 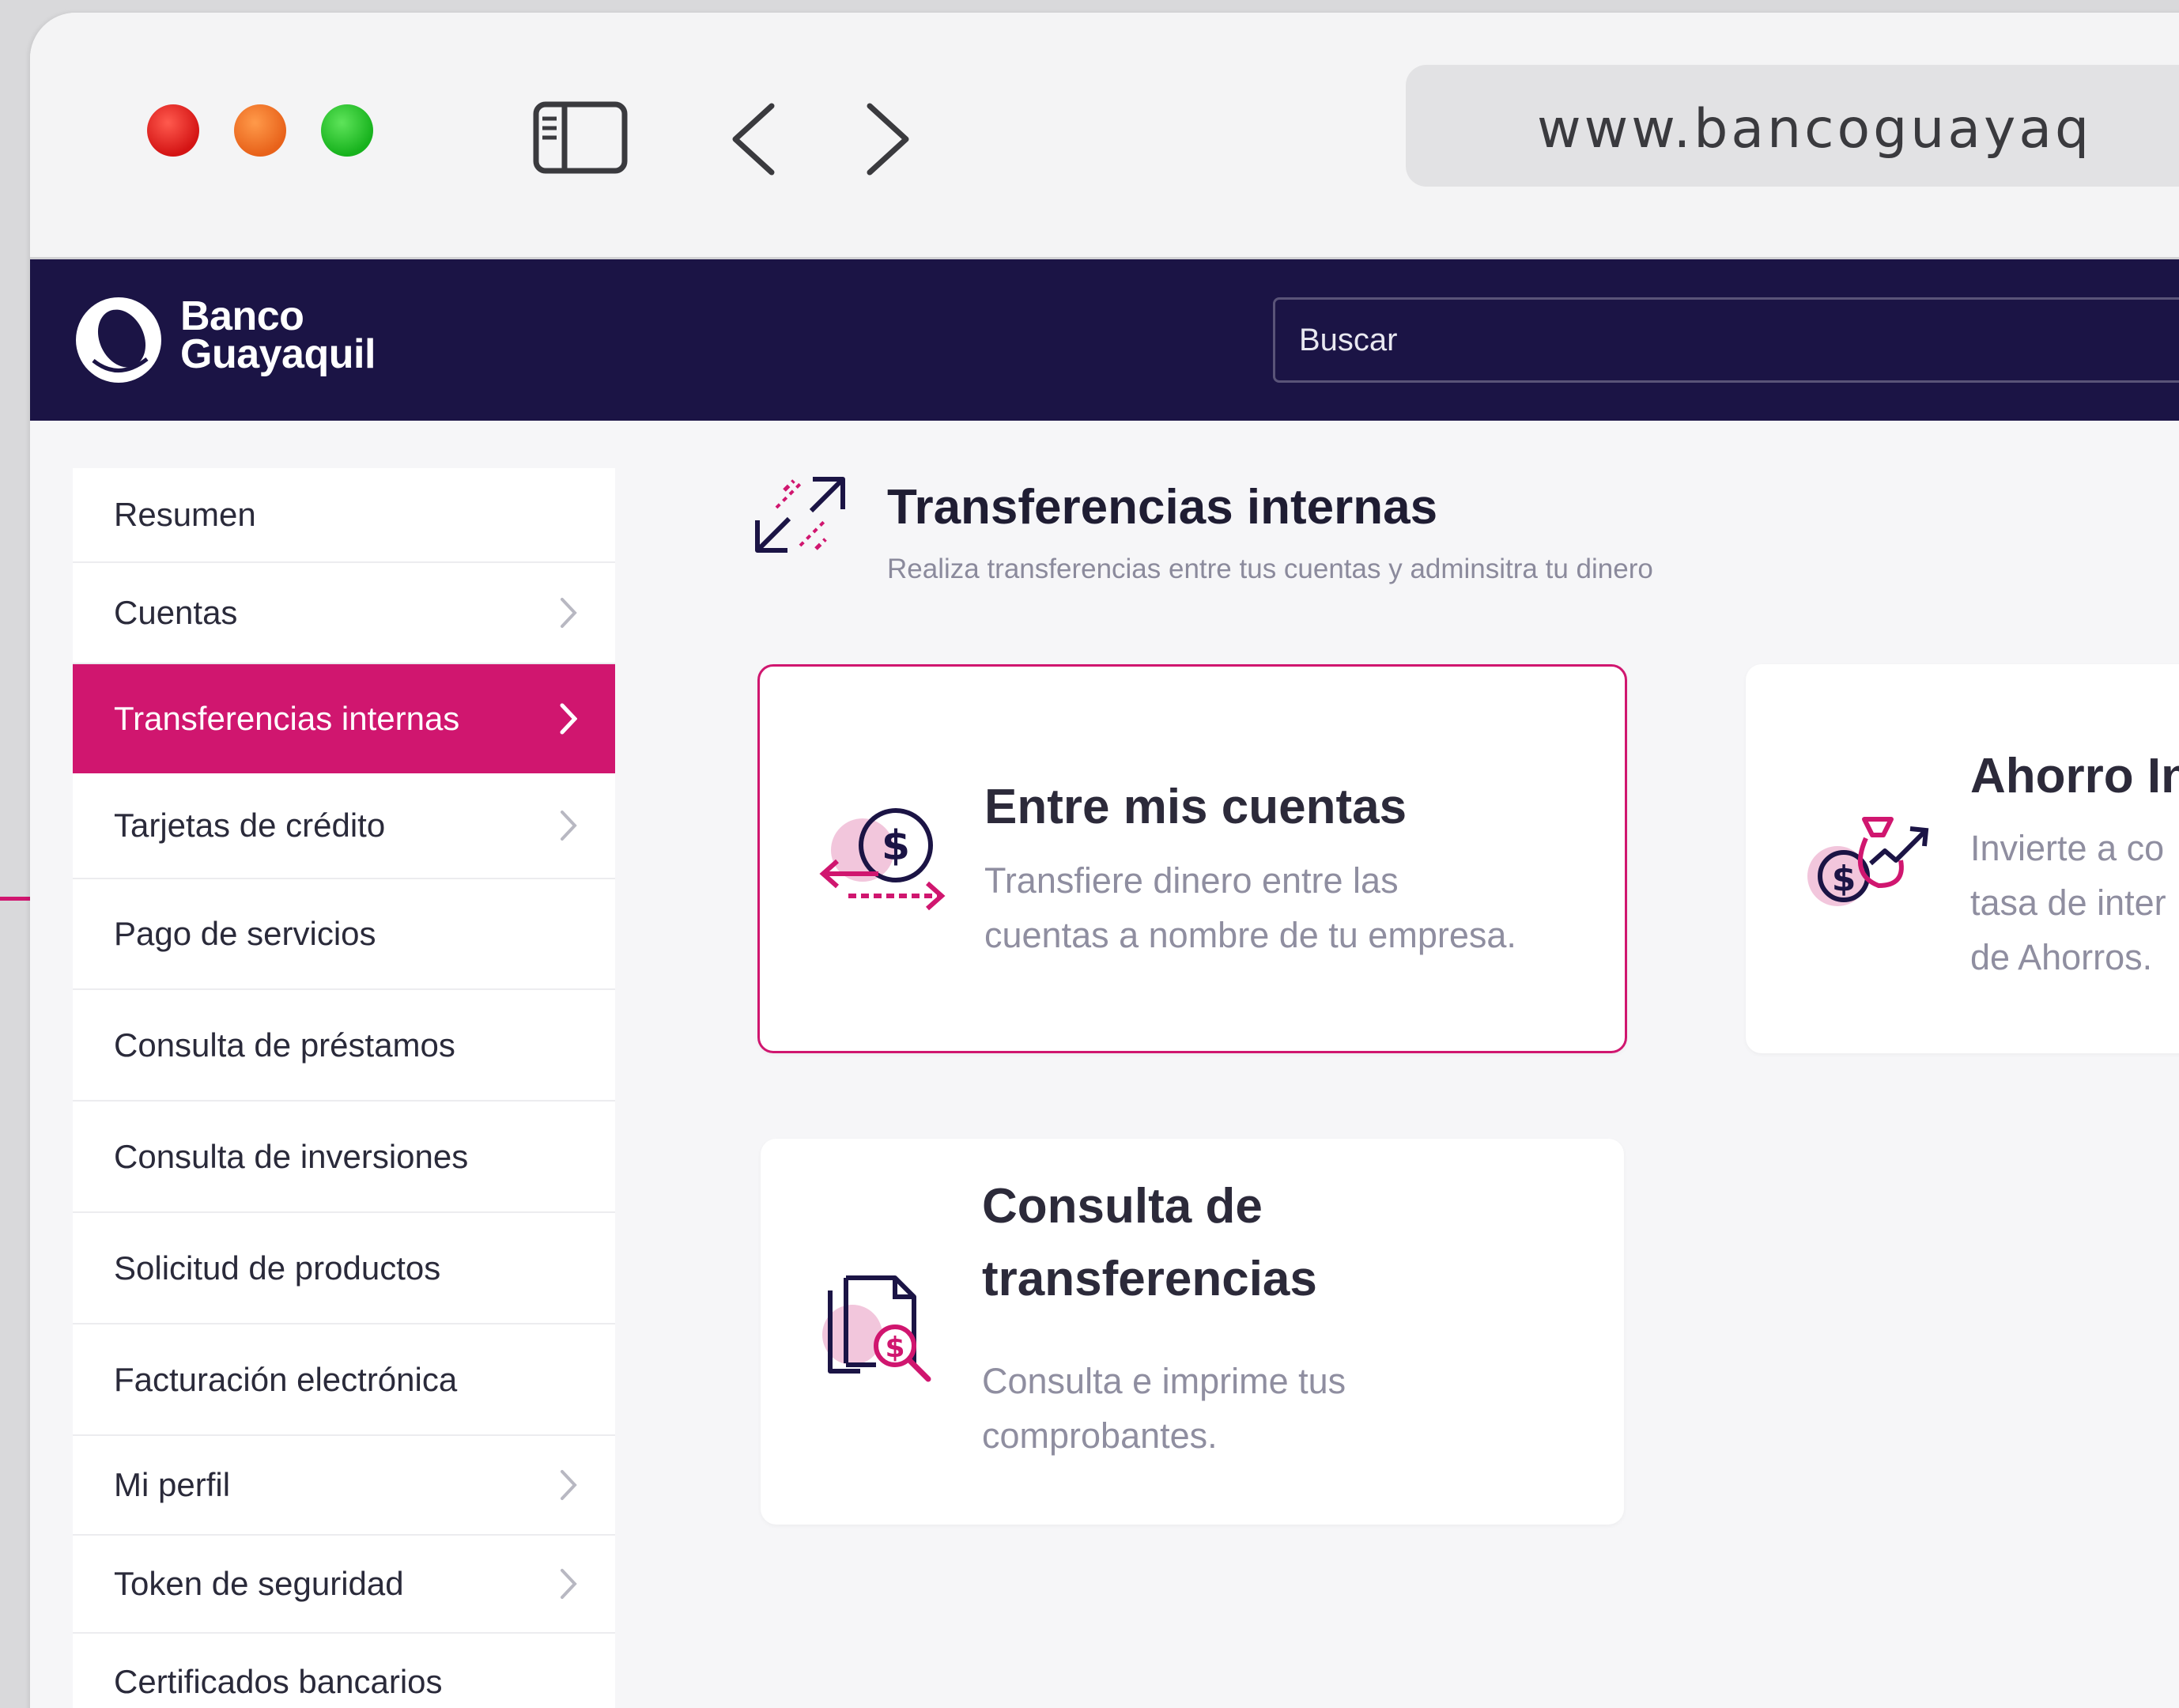 I want to click on card-title: Ahorro In, so click(x=2074, y=776).